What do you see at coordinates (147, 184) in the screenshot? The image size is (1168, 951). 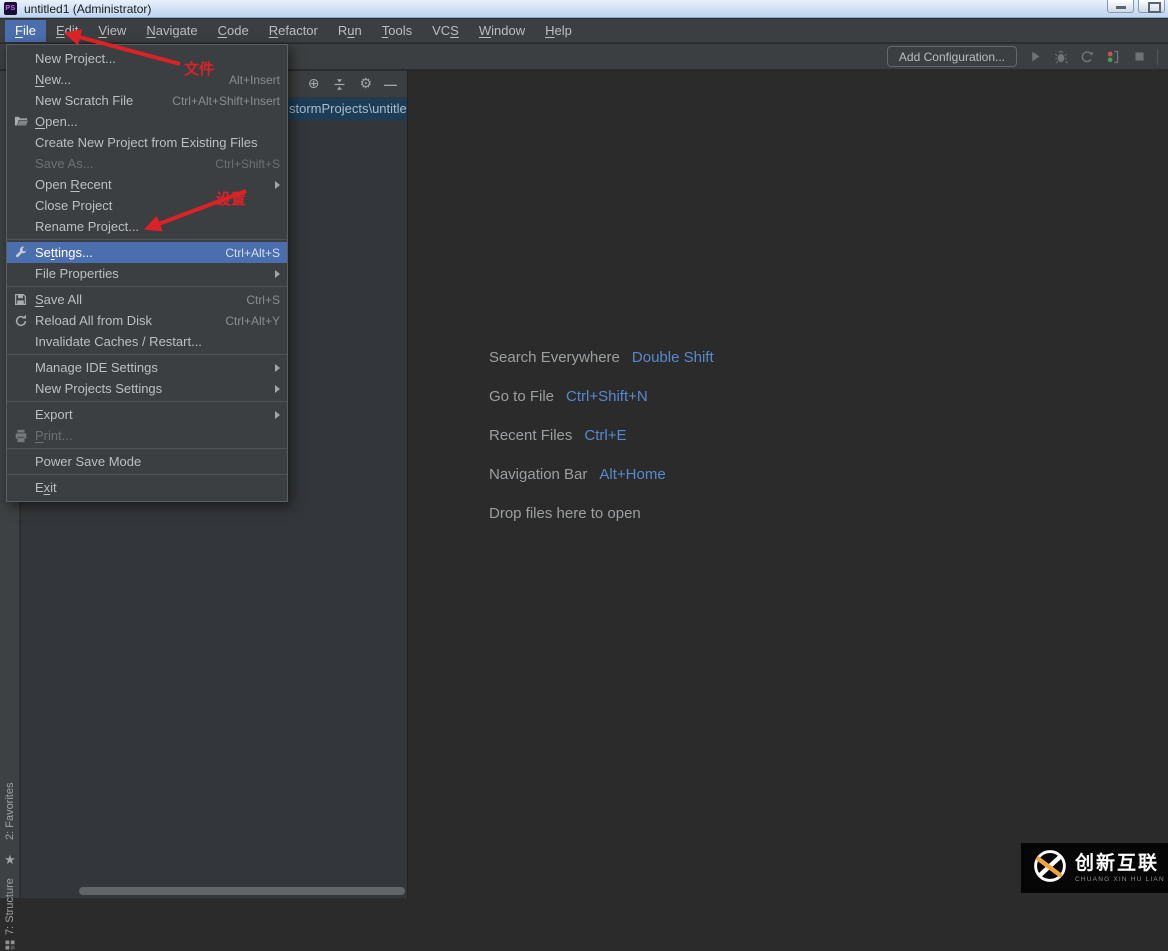 I see `menu-item-open-recent: Open Recent` at bounding box center [147, 184].